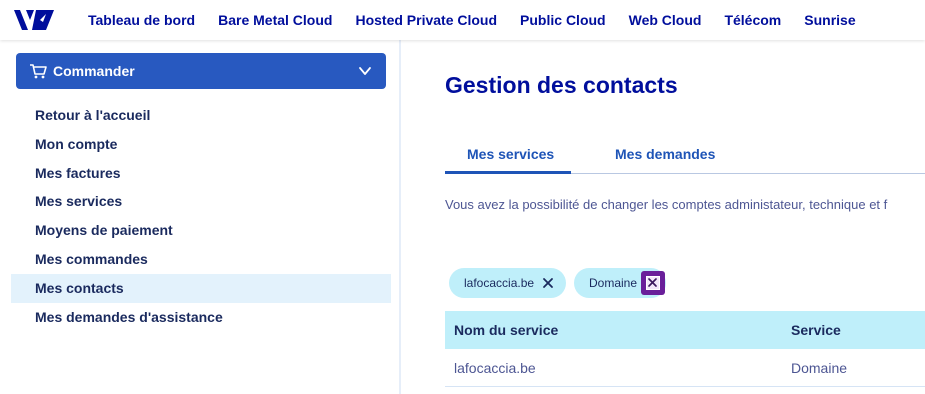  I want to click on cart-icon, so click(38, 71).